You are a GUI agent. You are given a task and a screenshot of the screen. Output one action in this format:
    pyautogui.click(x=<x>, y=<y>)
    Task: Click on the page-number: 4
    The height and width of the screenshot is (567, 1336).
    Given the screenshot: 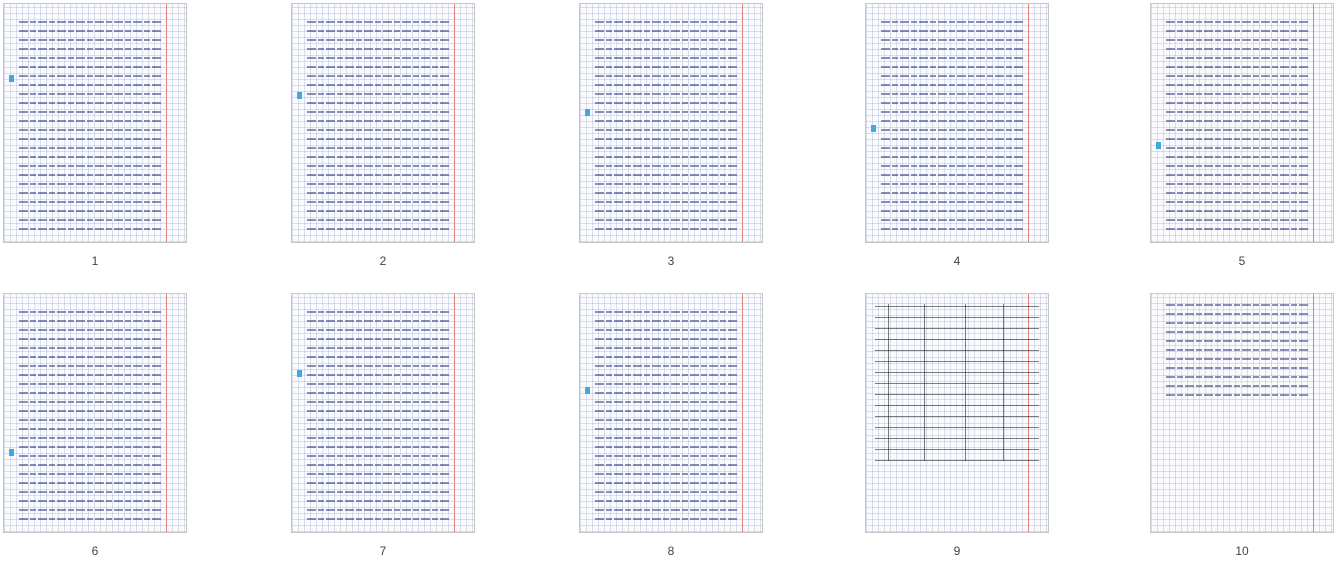 What is the action you would take?
    pyautogui.click(x=957, y=261)
    